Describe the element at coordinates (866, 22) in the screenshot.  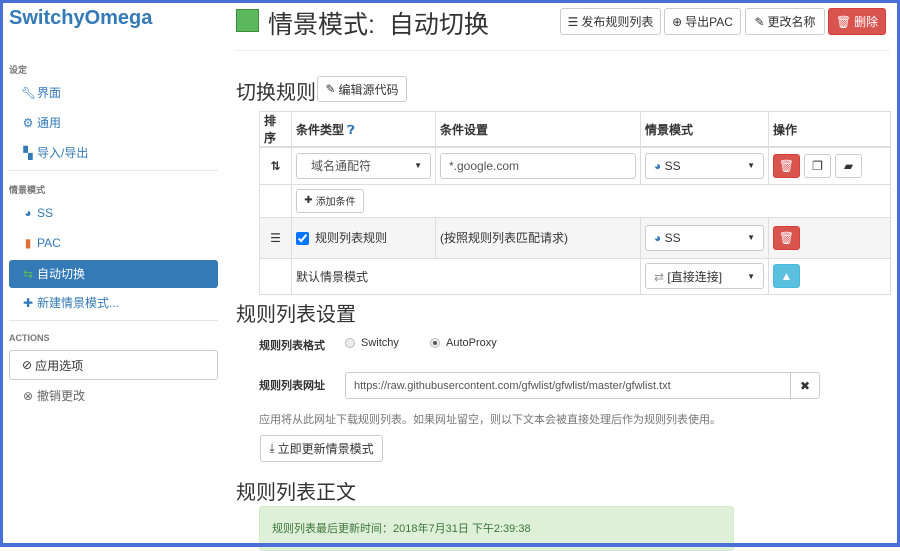
I see `button-label: 删除` at that location.